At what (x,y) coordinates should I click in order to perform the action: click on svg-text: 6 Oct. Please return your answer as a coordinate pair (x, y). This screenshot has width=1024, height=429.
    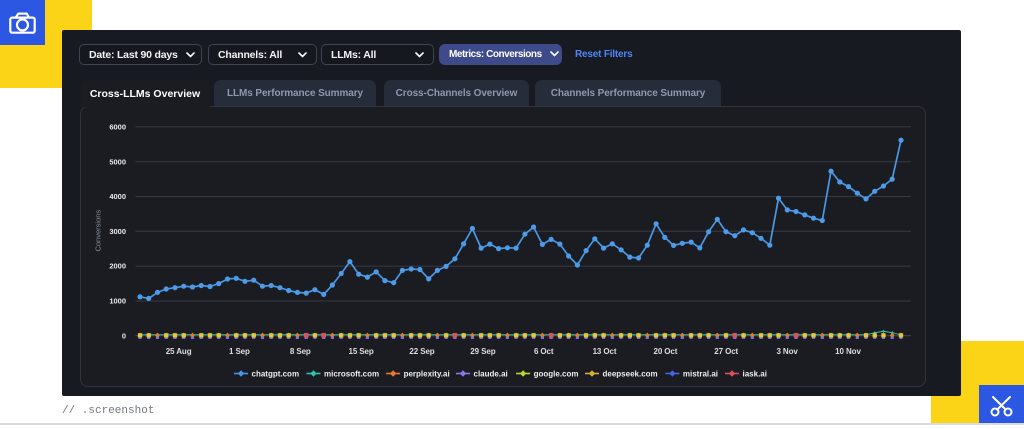
    Looking at the image, I should click on (544, 351).